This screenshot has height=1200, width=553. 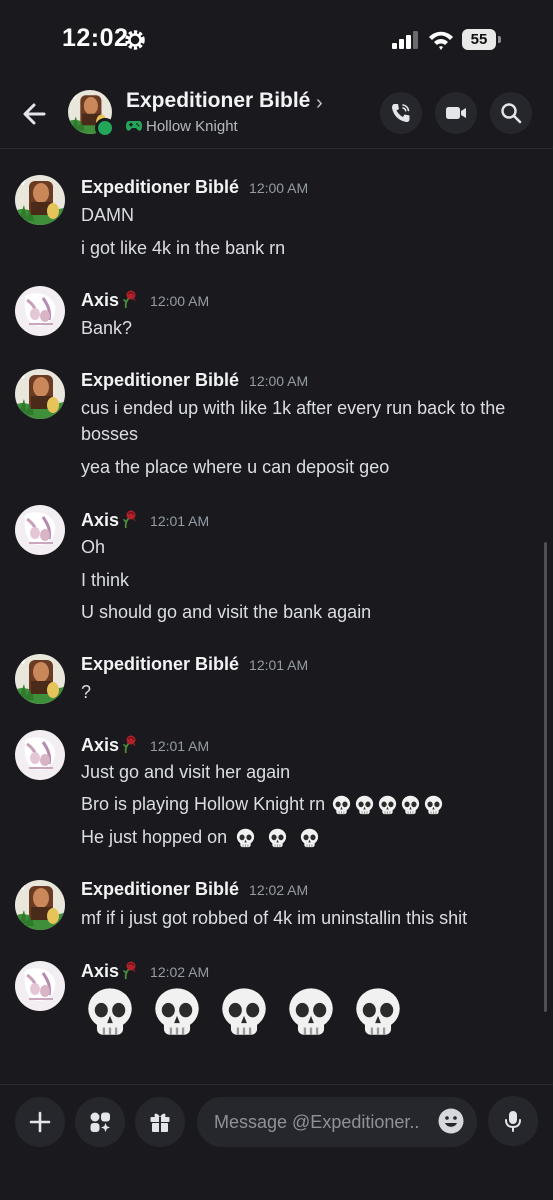 I want to click on message-text: Bro is playing Hollow Knight rn, so click(x=203, y=804).